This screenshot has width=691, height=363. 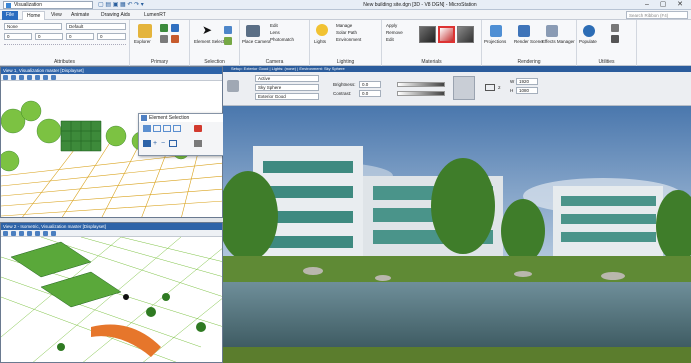 What do you see at coordinates (48, 5) in the screenshot?
I see `workspace-selector: Visualization` at bounding box center [48, 5].